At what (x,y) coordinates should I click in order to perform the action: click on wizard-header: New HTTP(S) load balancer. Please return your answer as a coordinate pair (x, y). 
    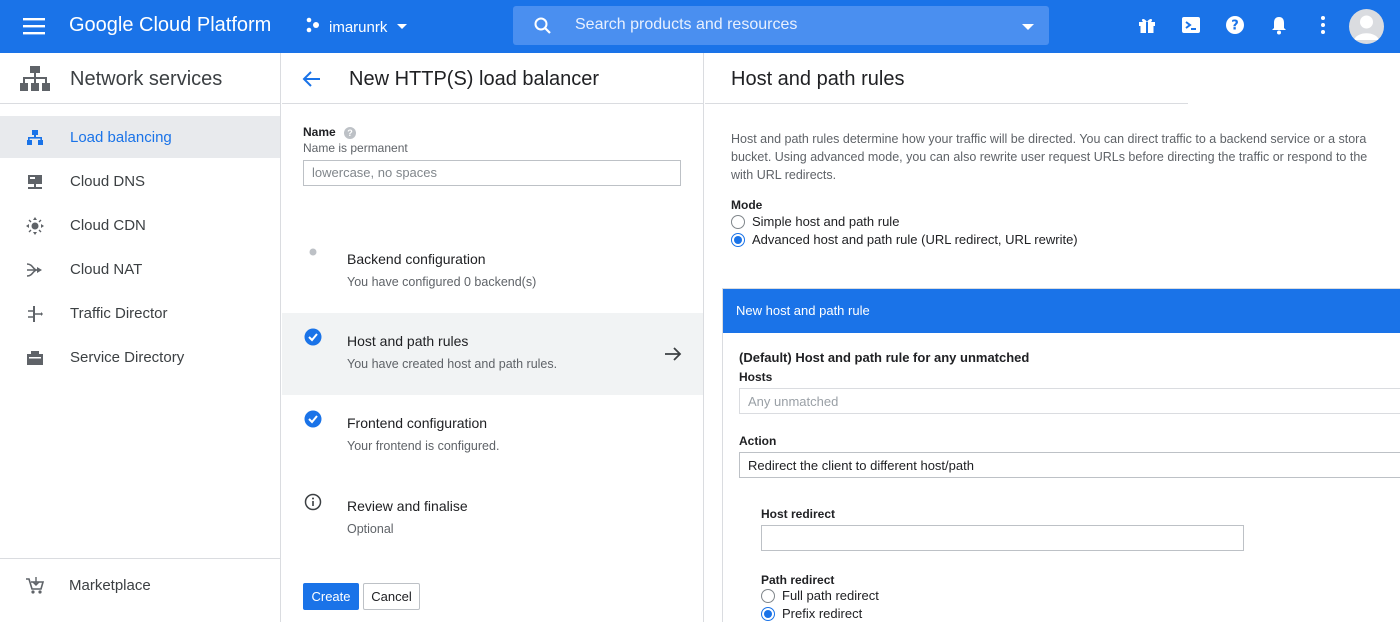
    Looking at the image, I should click on (492, 78).